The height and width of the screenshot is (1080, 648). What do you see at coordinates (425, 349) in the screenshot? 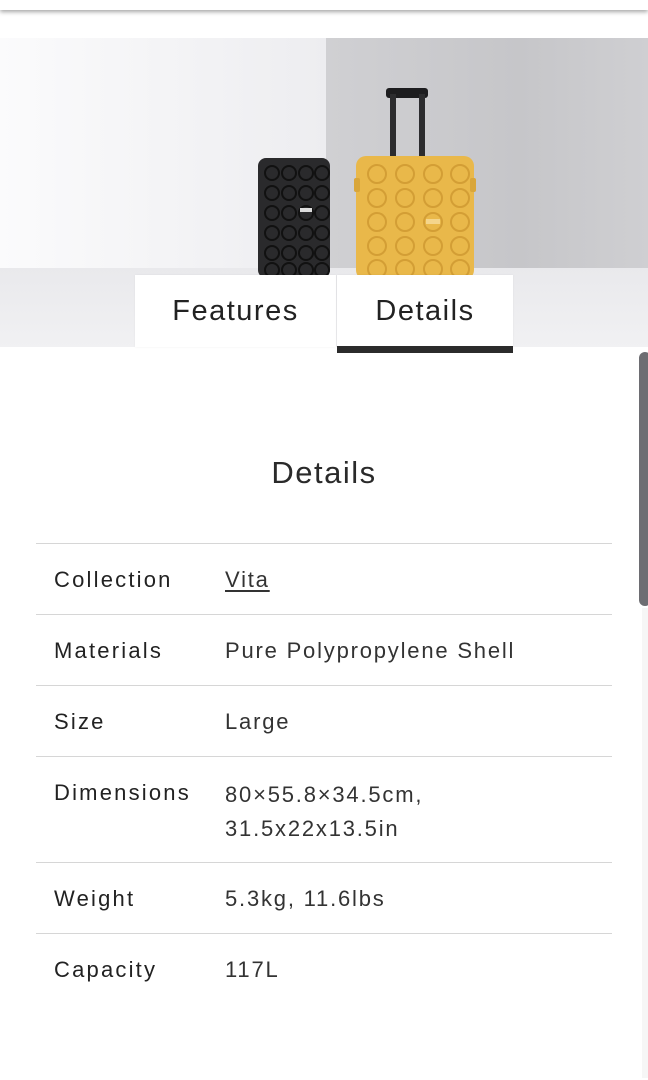
I see `active-tab-indicator` at bounding box center [425, 349].